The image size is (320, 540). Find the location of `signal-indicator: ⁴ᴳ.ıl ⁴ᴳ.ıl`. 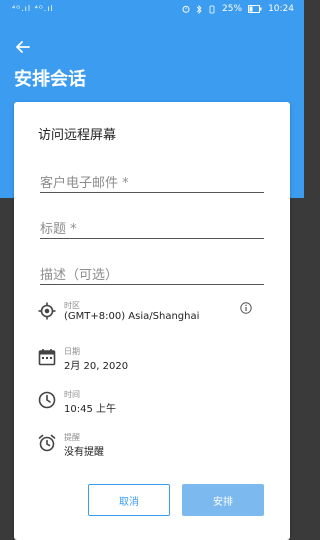

signal-indicator: ⁴ᴳ.ıl ⁴ᴳ.ıl is located at coordinates (33, 8).